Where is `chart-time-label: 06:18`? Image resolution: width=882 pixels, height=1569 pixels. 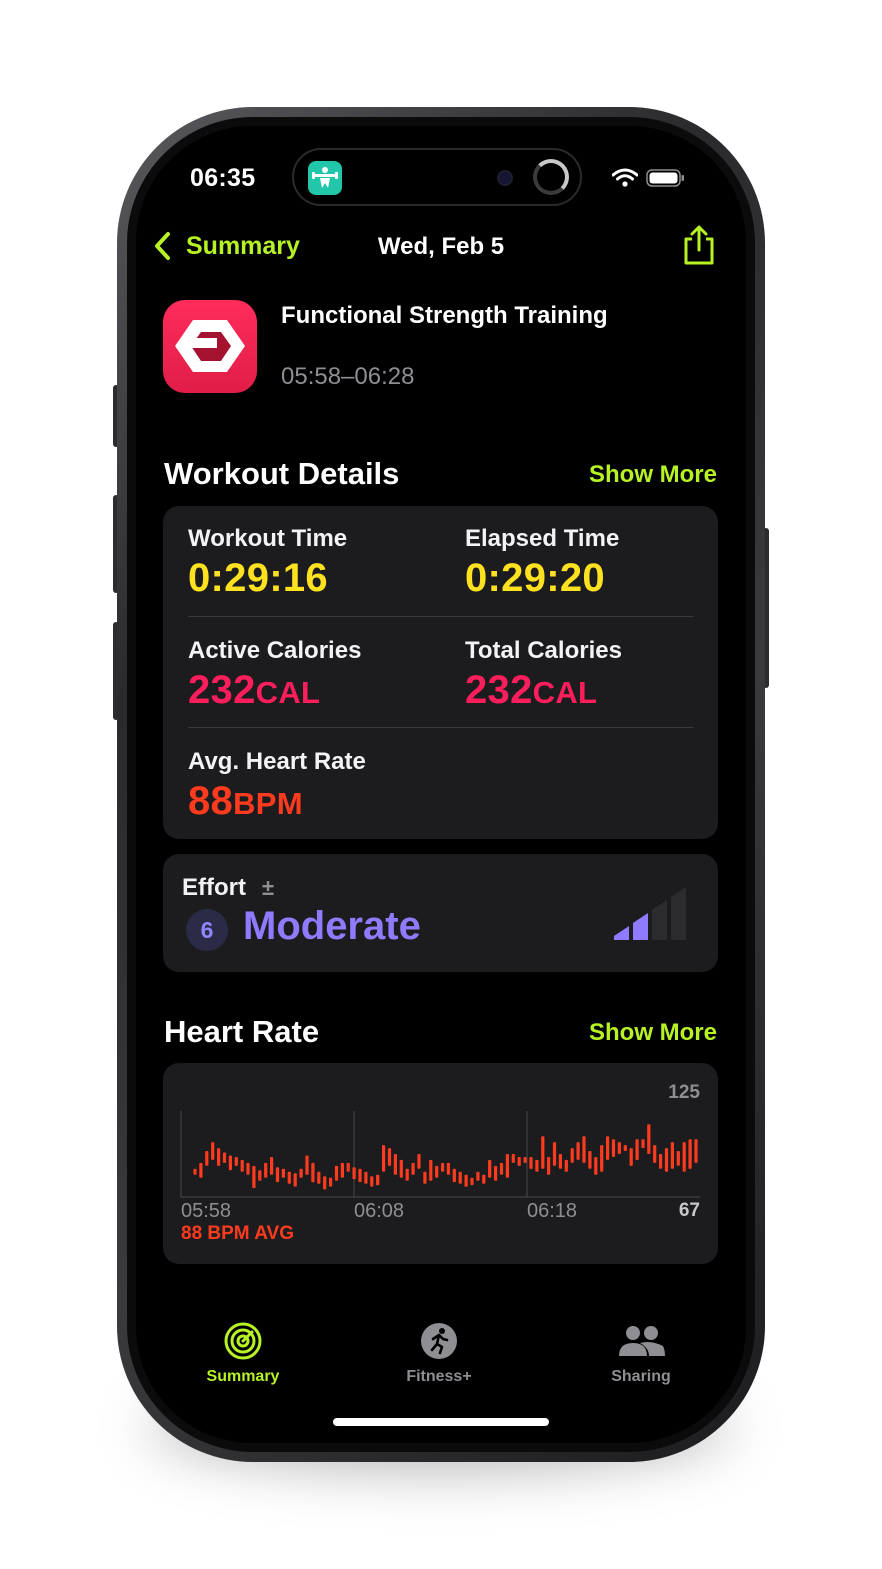 chart-time-label: 06:18 is located at coordinates (552, 1211).